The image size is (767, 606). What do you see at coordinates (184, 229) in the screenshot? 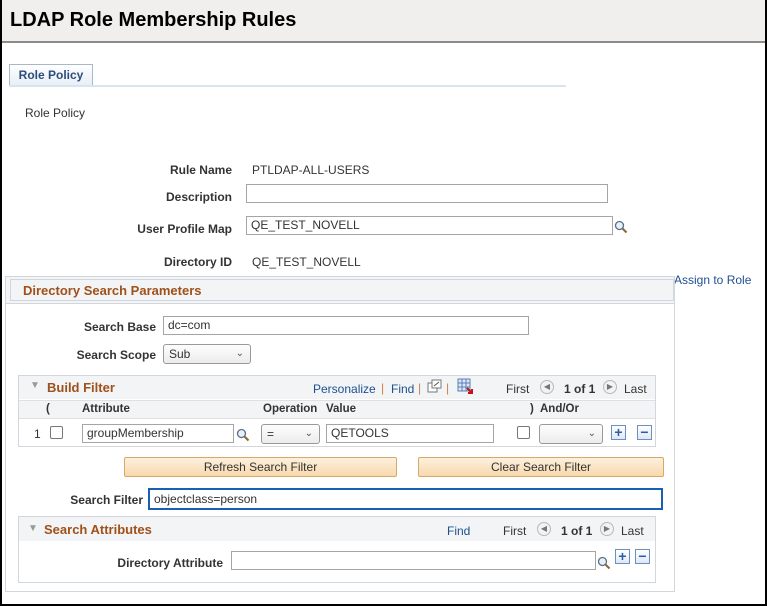
I see `user-profile-map-label: User Profile Map` at bounding box center [184, 229].